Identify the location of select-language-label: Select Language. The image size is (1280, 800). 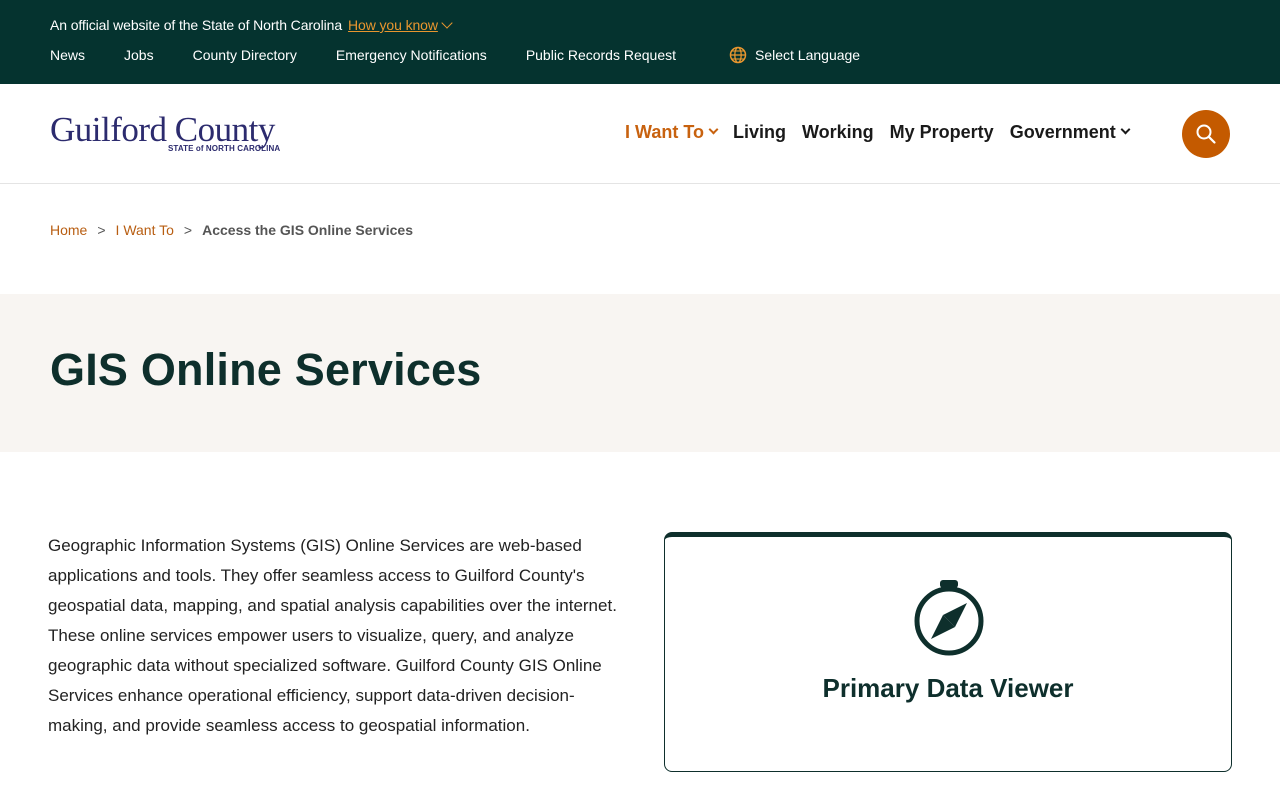
(808, 55).